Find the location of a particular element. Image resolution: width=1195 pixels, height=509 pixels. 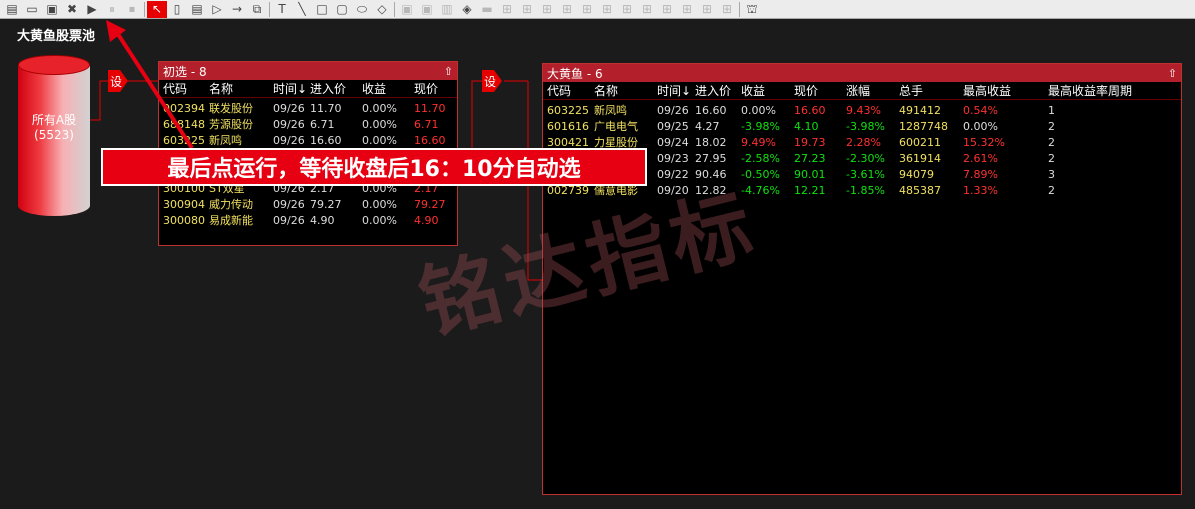

text-tool-icon: T is located at coordinates (282, 9).